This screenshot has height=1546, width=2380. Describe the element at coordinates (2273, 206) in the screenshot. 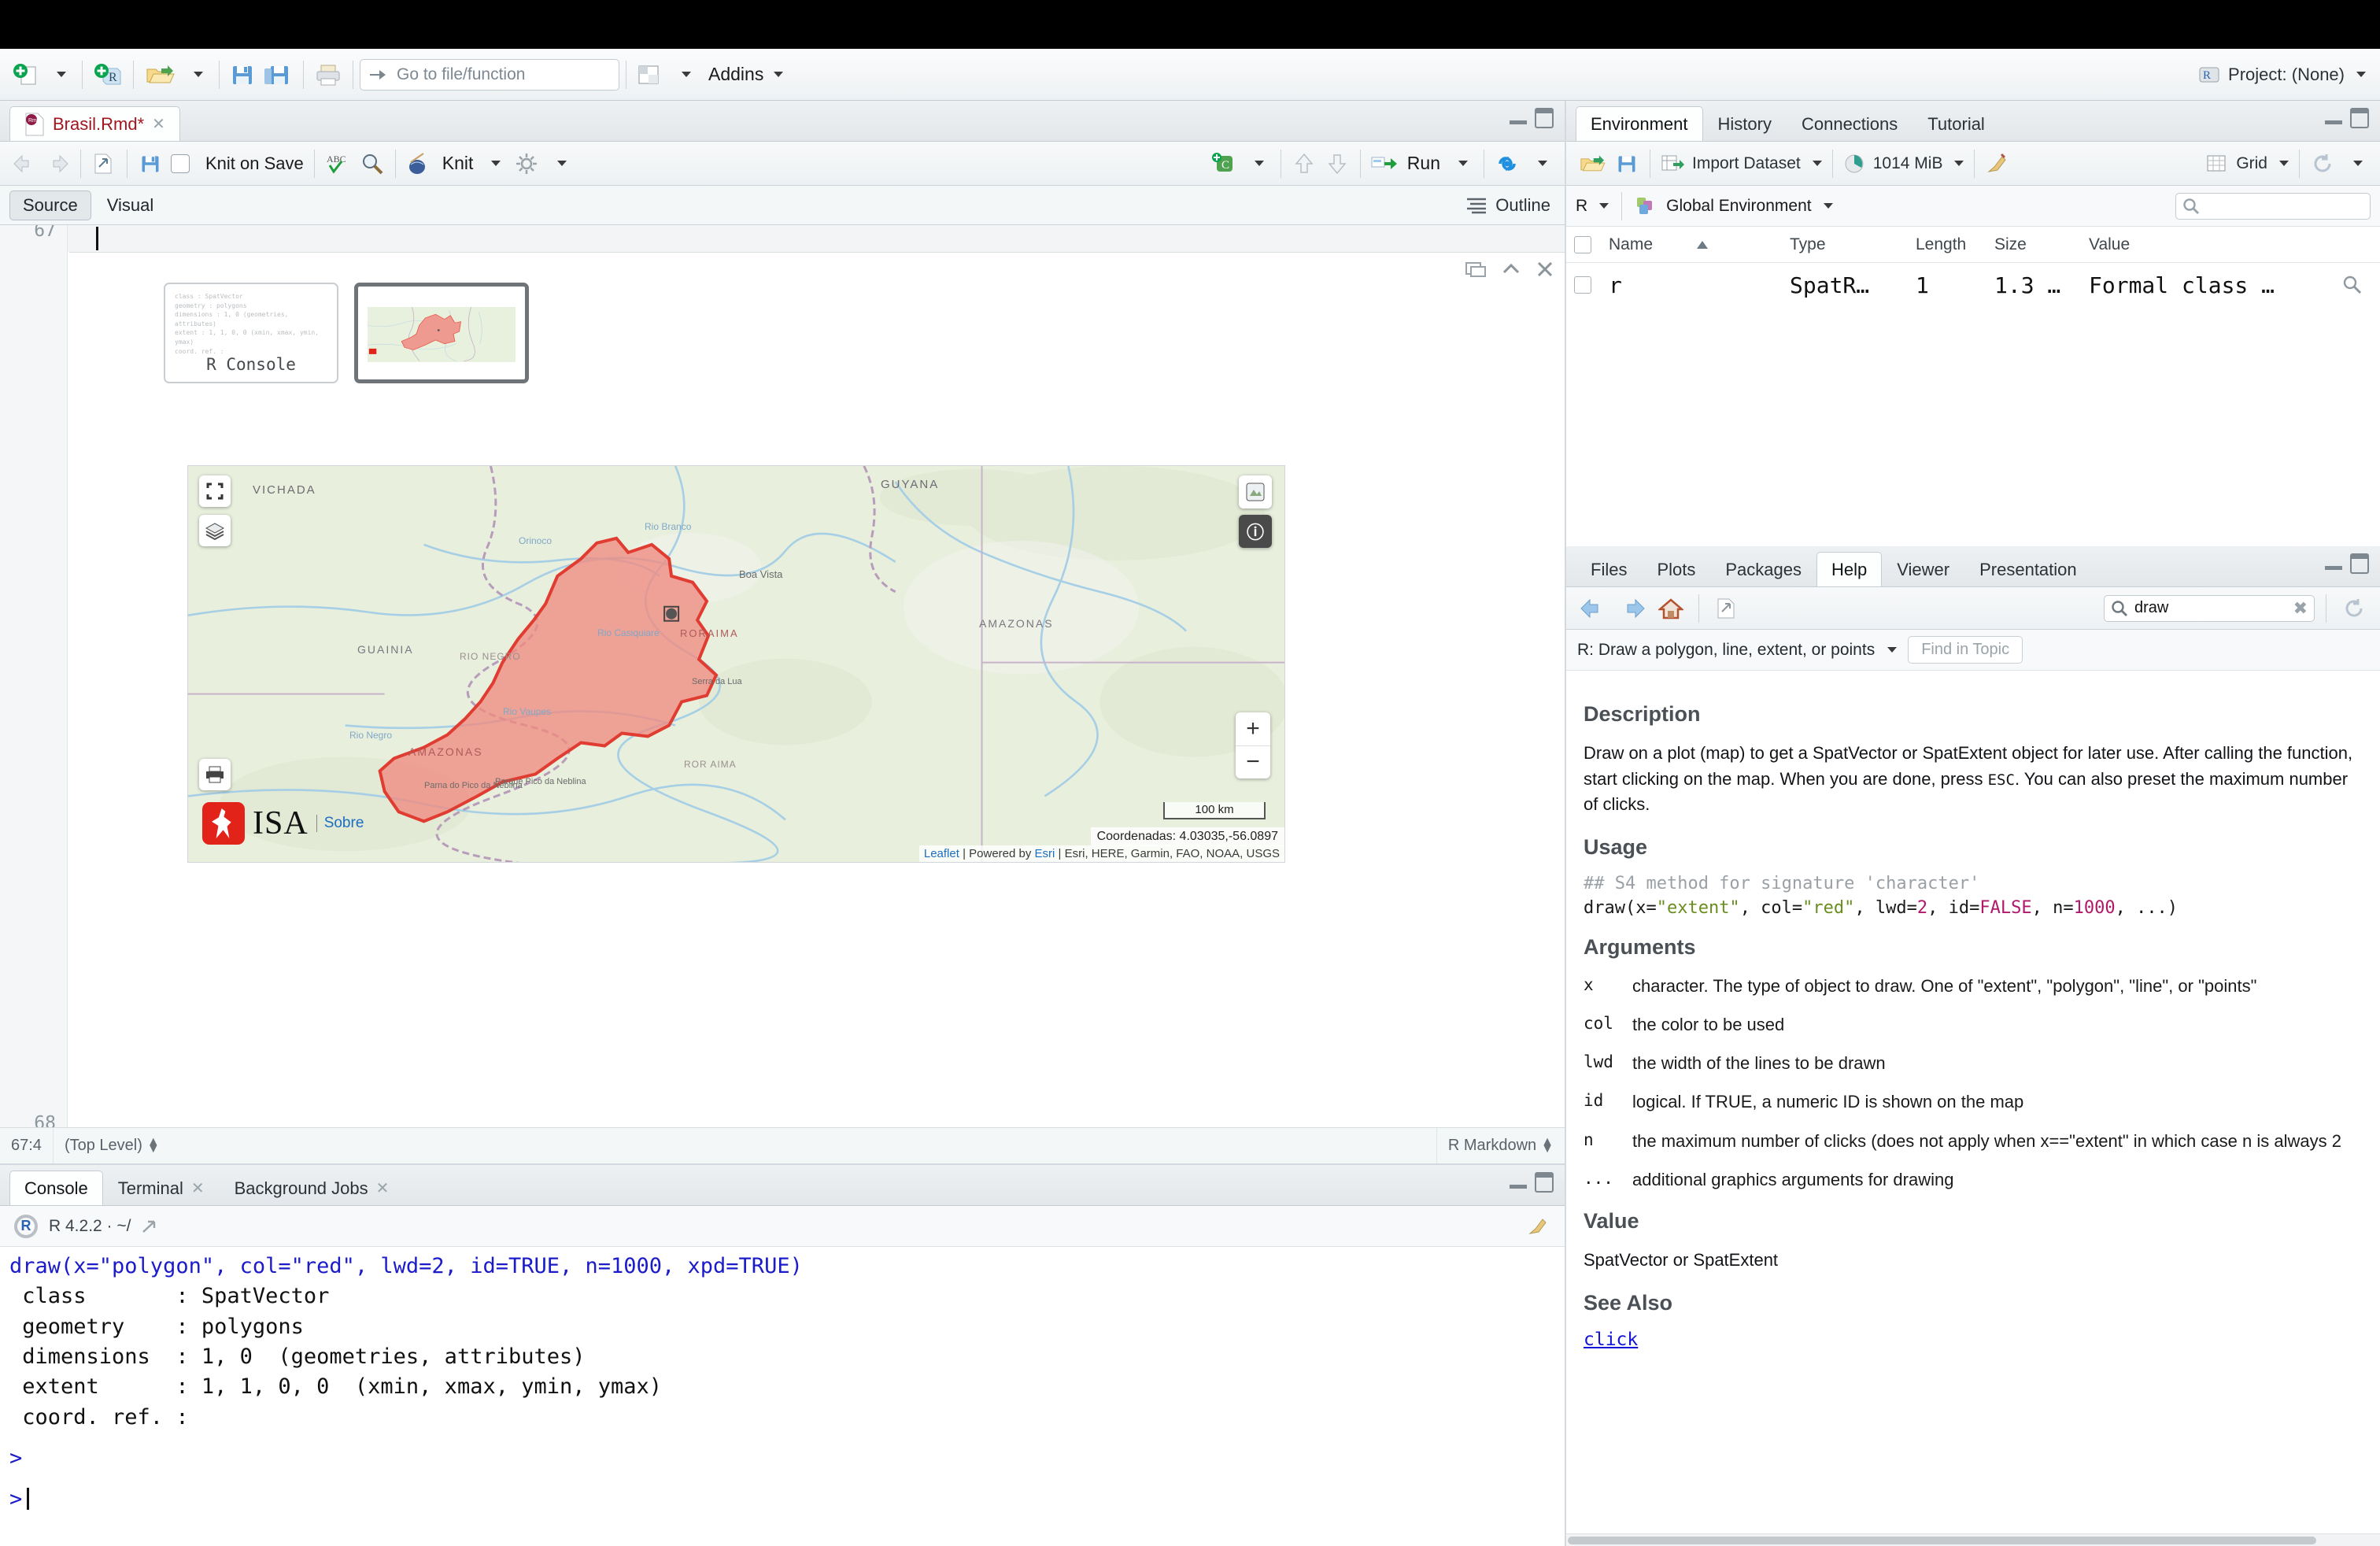

I see `environment-search-input` at that location.